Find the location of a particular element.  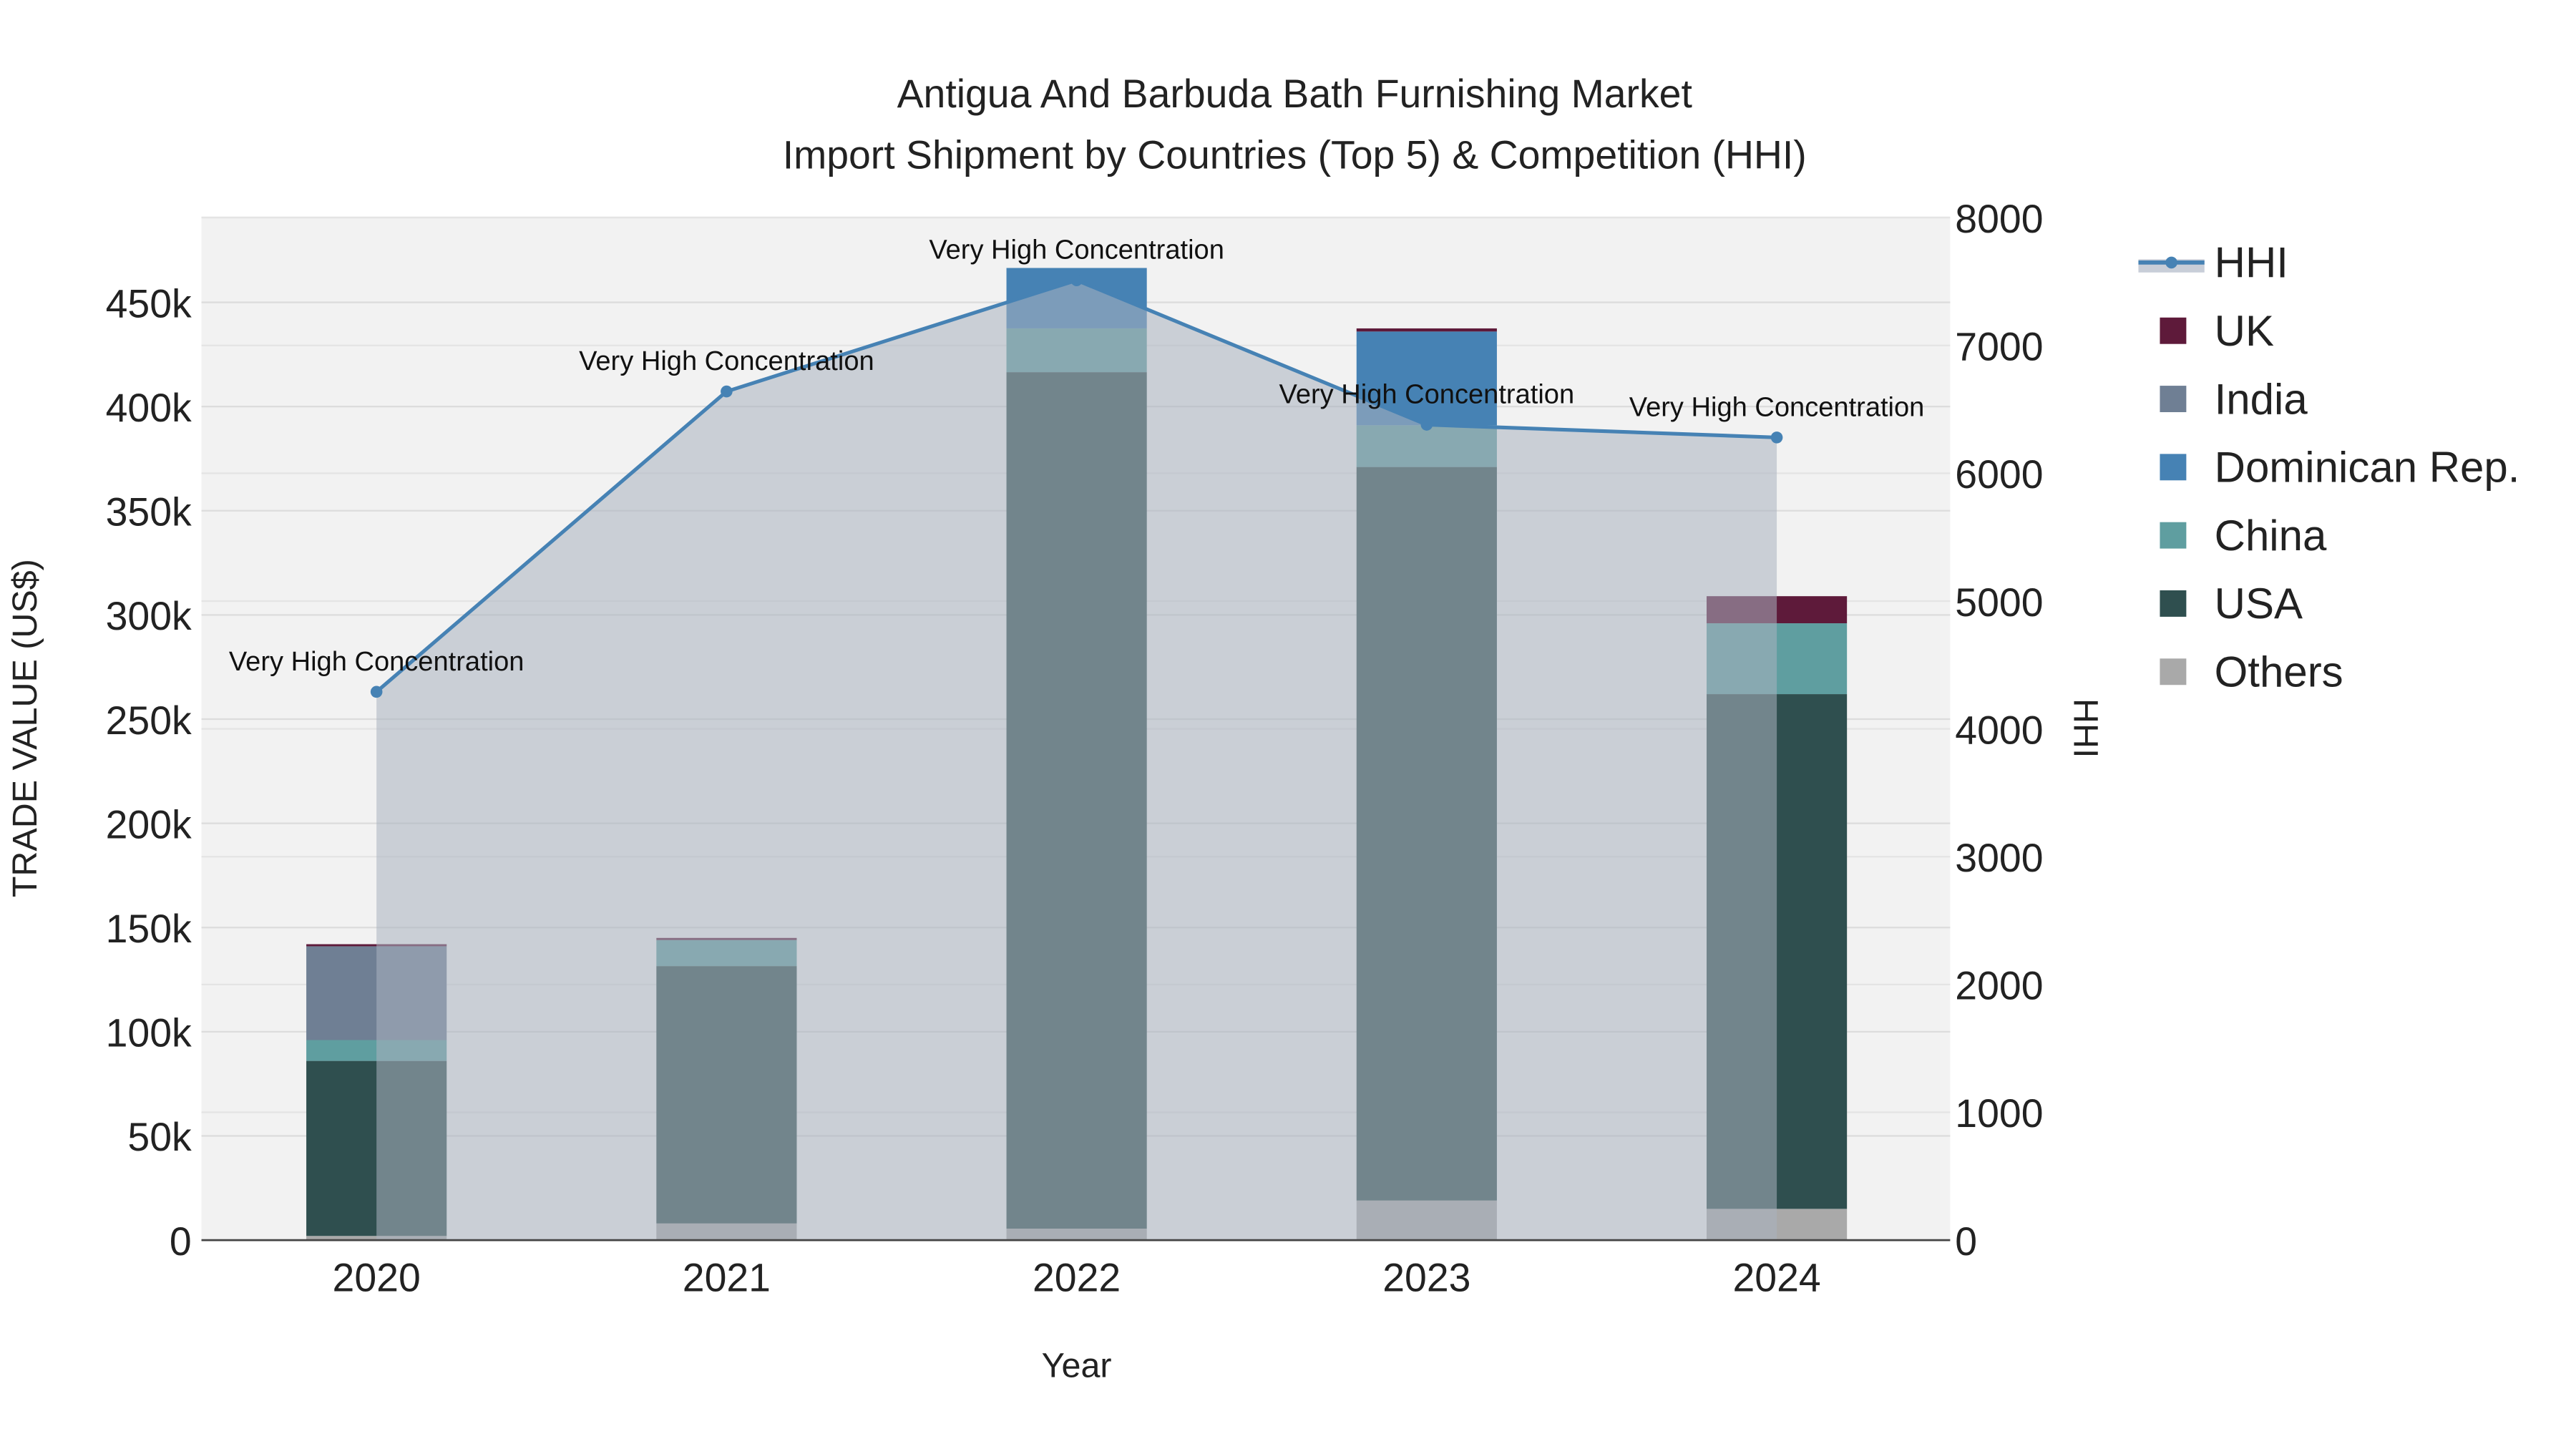

hhi-point-2020 is located at coordinates (376, 692).